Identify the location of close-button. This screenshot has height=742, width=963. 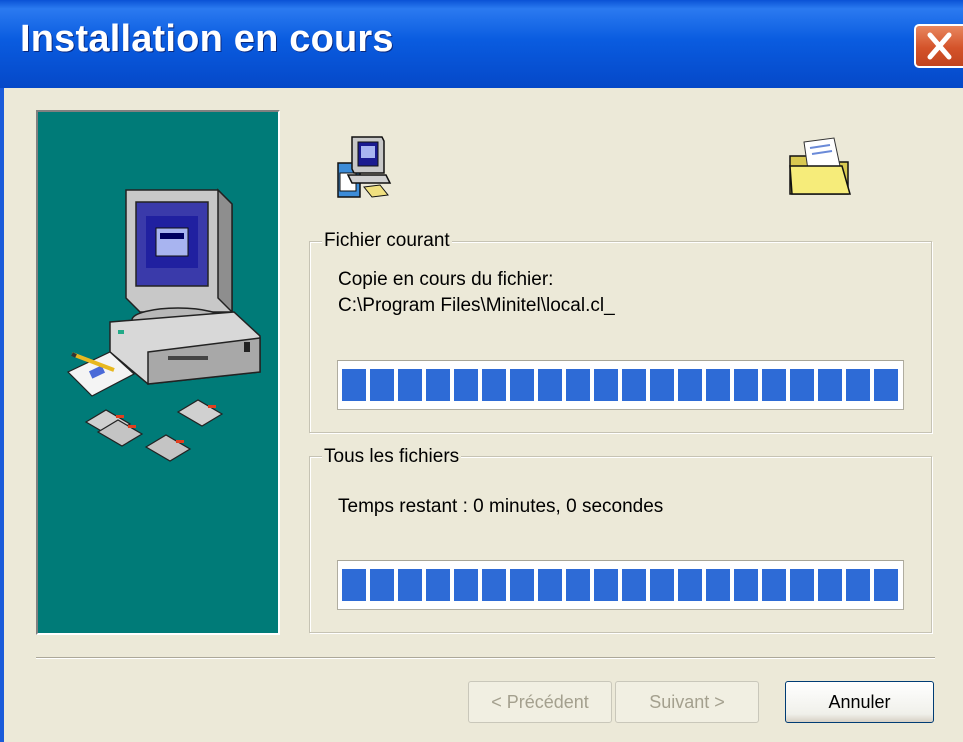
(938, 46).